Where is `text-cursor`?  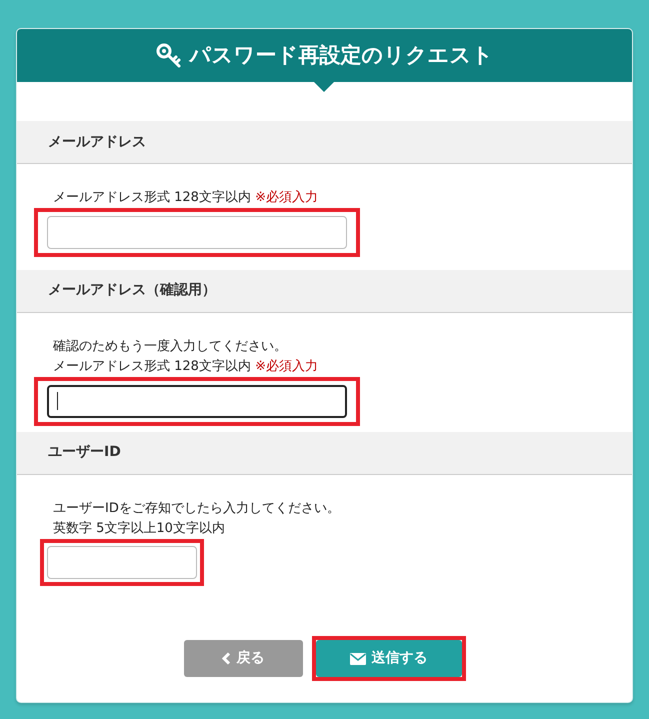
text-cursor is located at coordinates (57, 401).